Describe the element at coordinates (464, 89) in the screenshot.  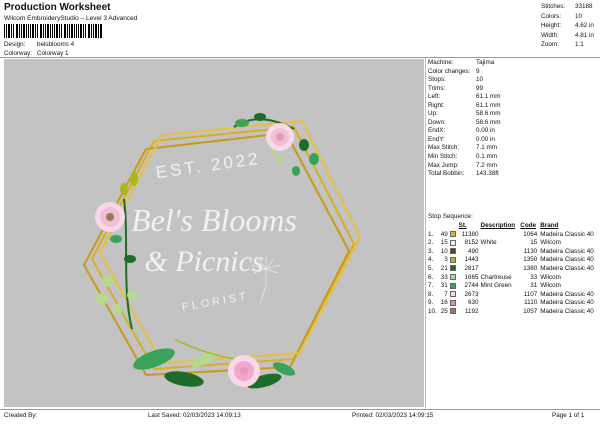
I see `machine-row: Trims: 99` at that location.